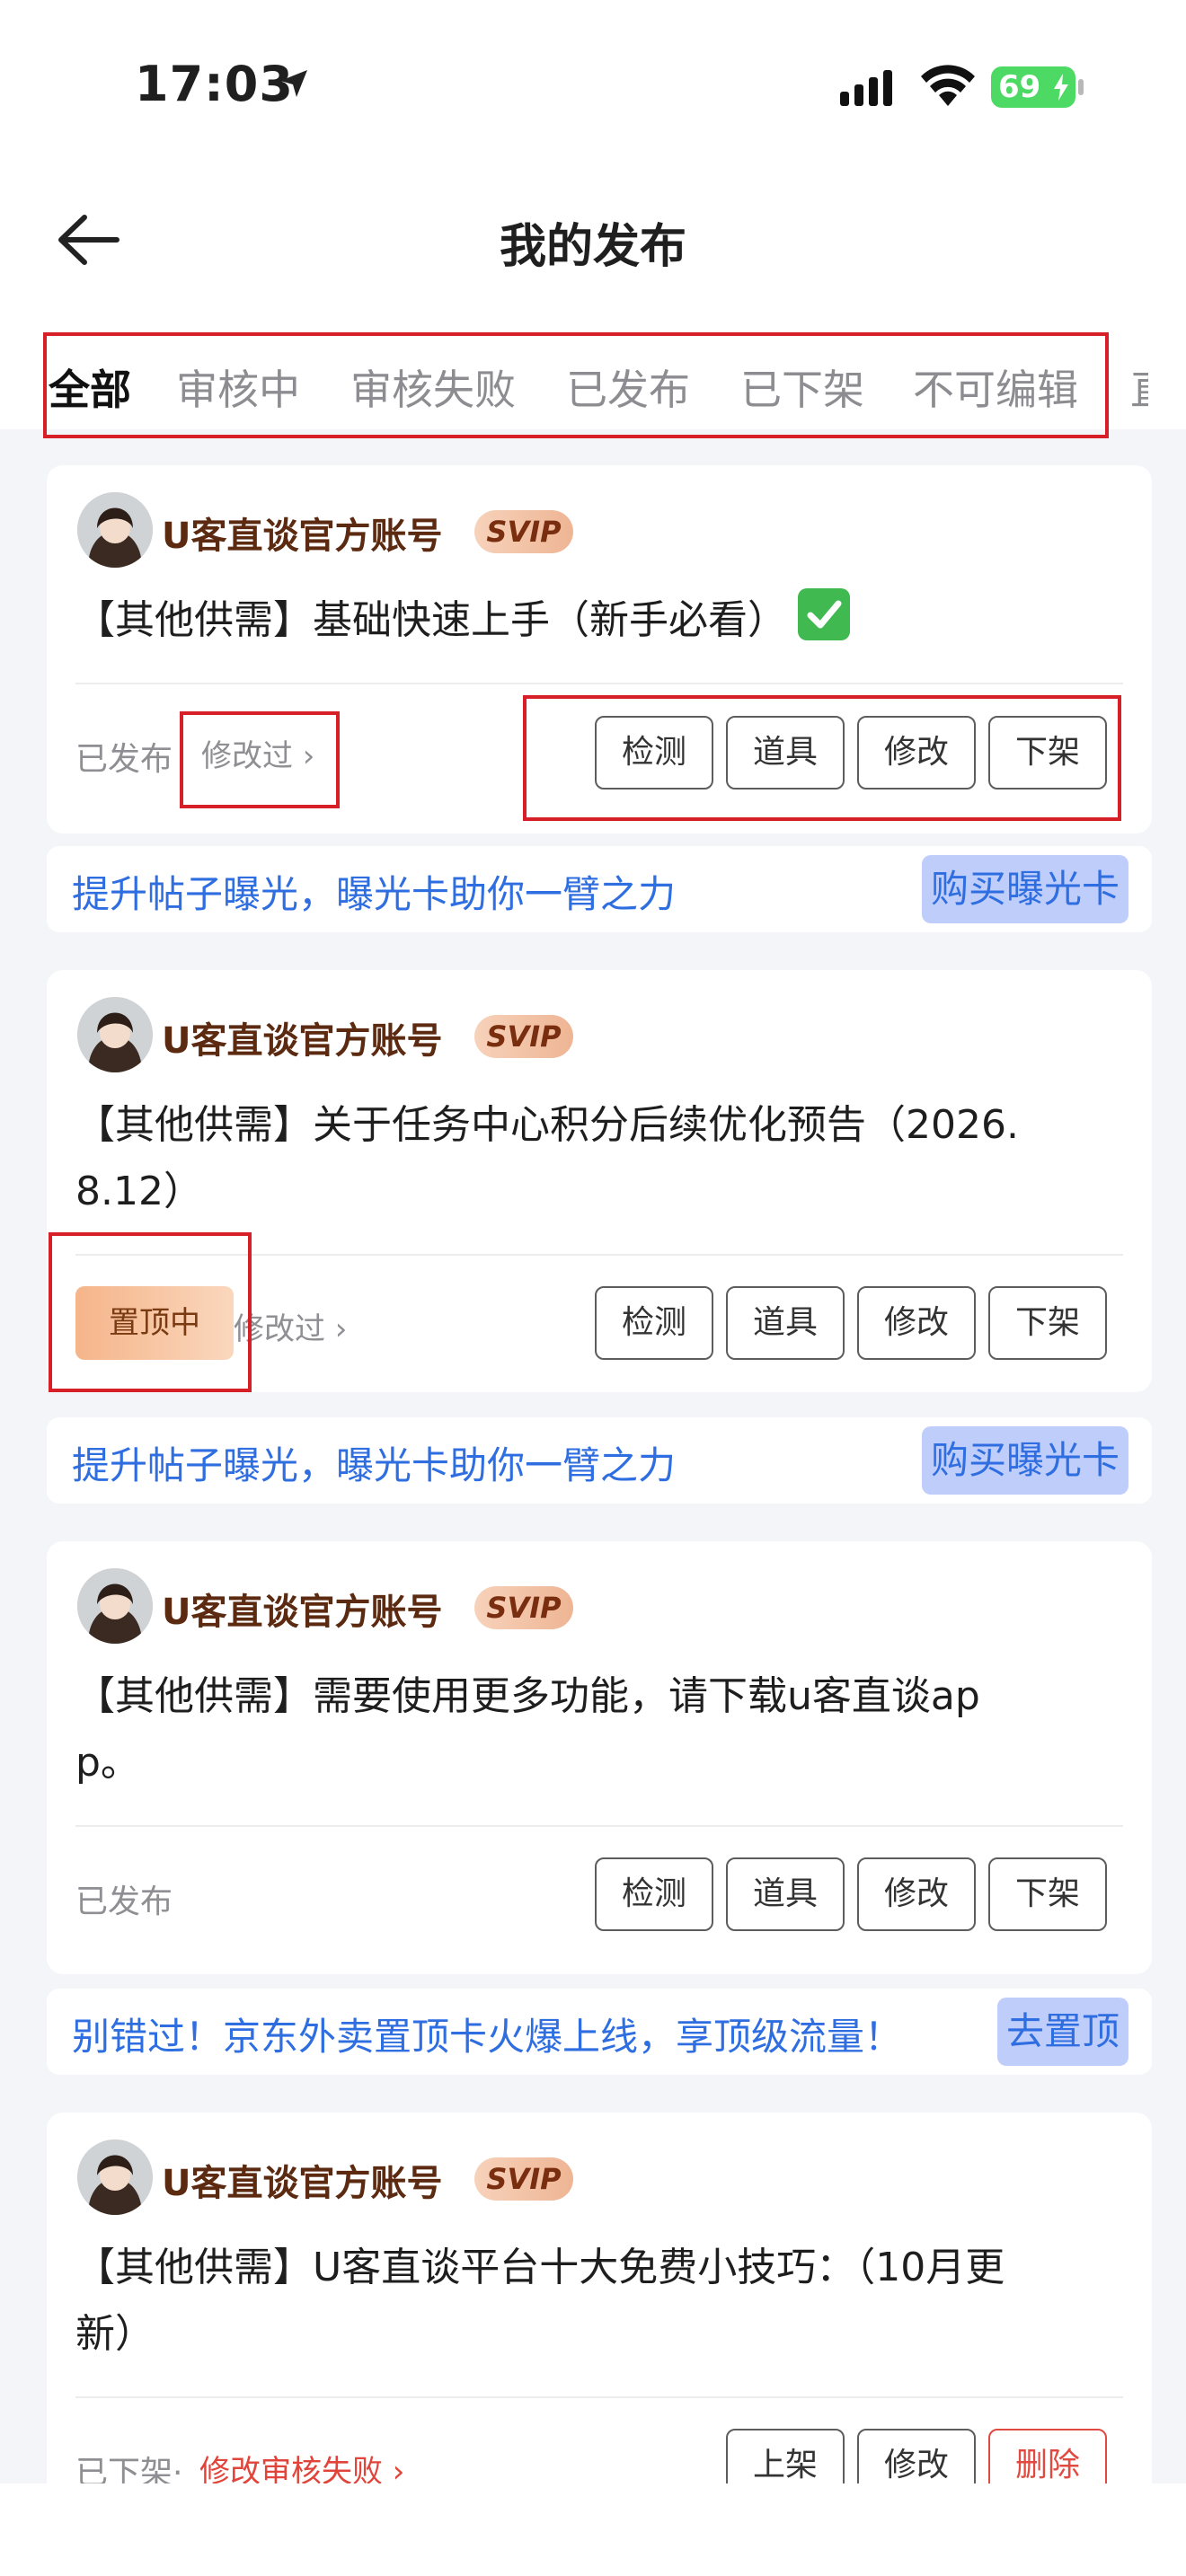  What do you see at coordinates (487, 2034) in the screenshot?
I see `promo-text: 别错过！京东外卖置顶卡火爆上线，享顶级流量！` at bounding box center [487, 2034].